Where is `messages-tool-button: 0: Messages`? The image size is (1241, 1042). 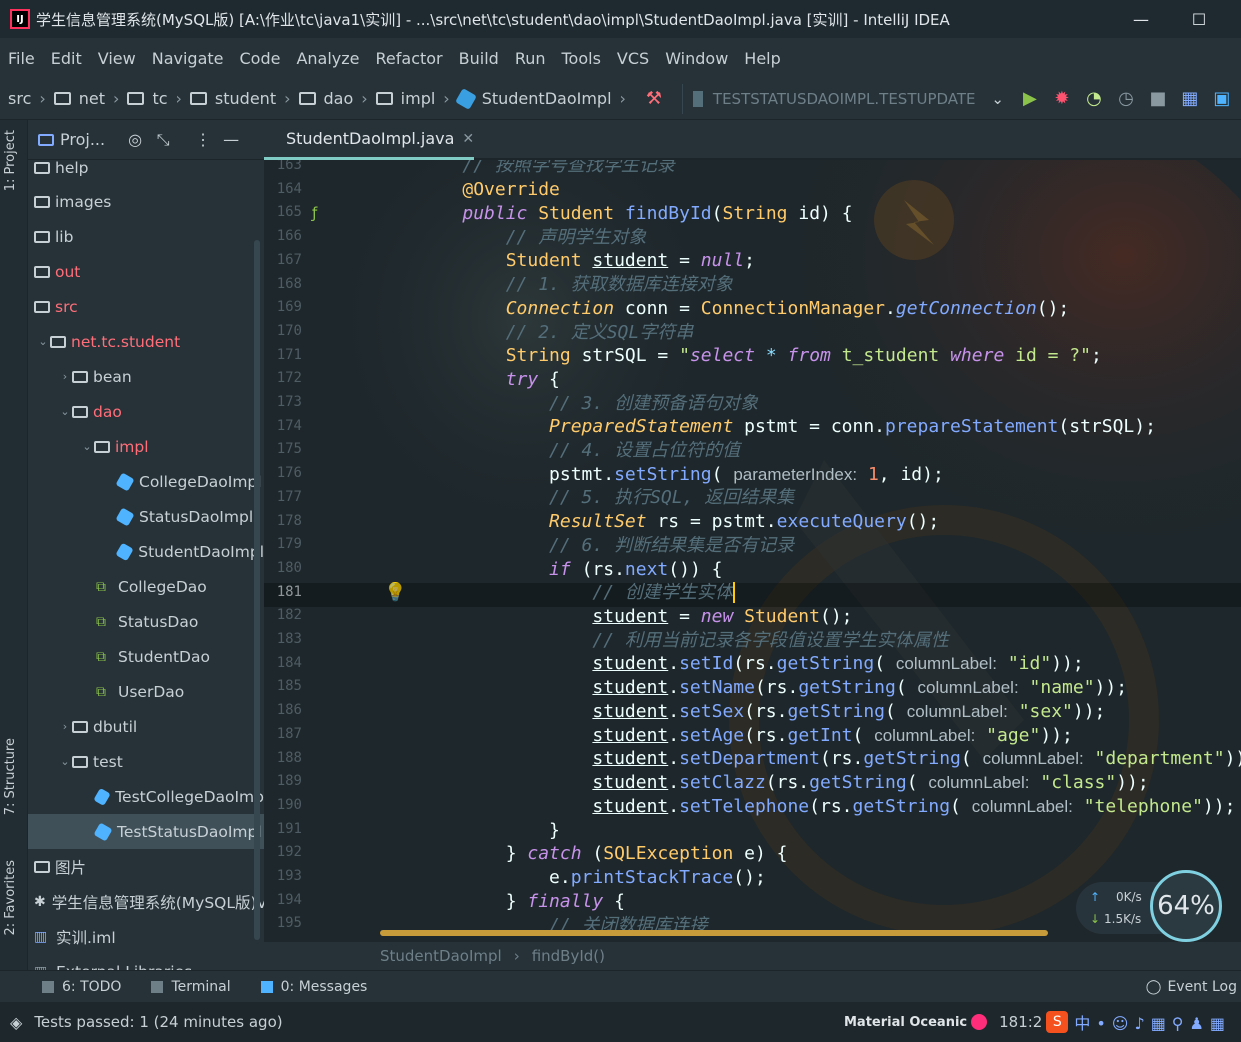 messages-tool-button: 0: Messages is located at coordinates (313, 987).